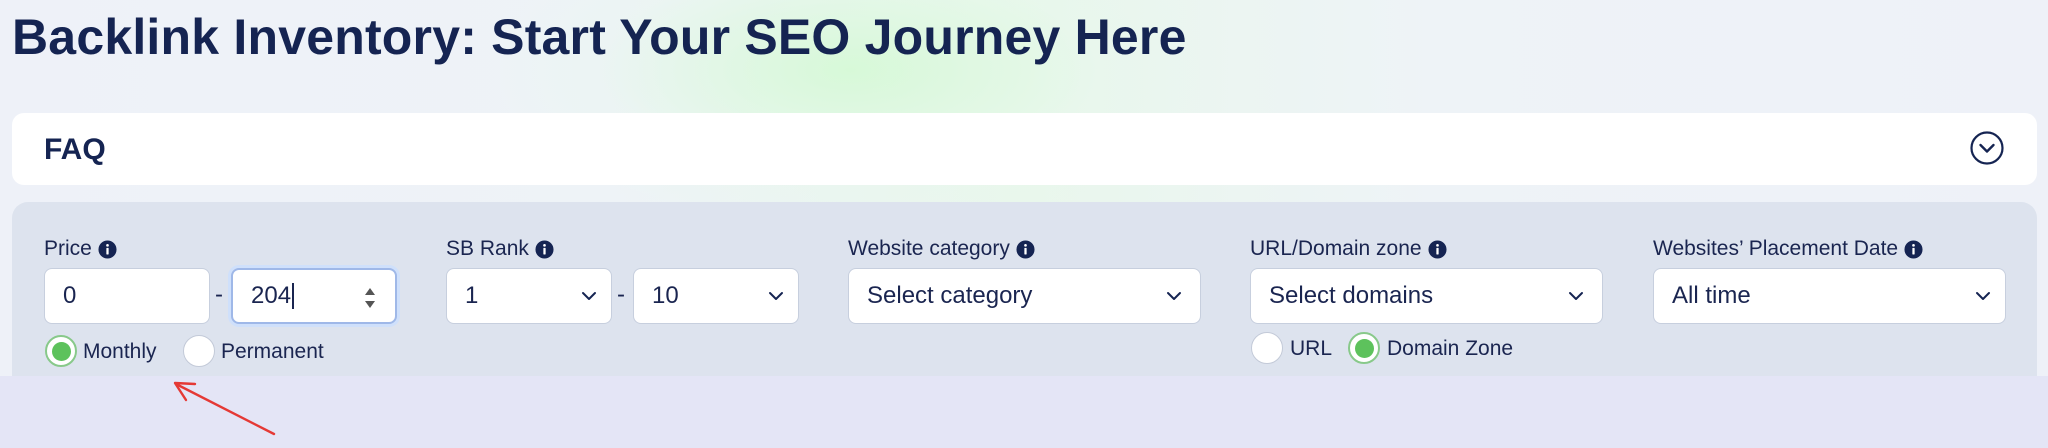 Image resolution: width=2048 pixels, height=448 pixels. I want to click on price-filter-label: Price, so click(80, 249).